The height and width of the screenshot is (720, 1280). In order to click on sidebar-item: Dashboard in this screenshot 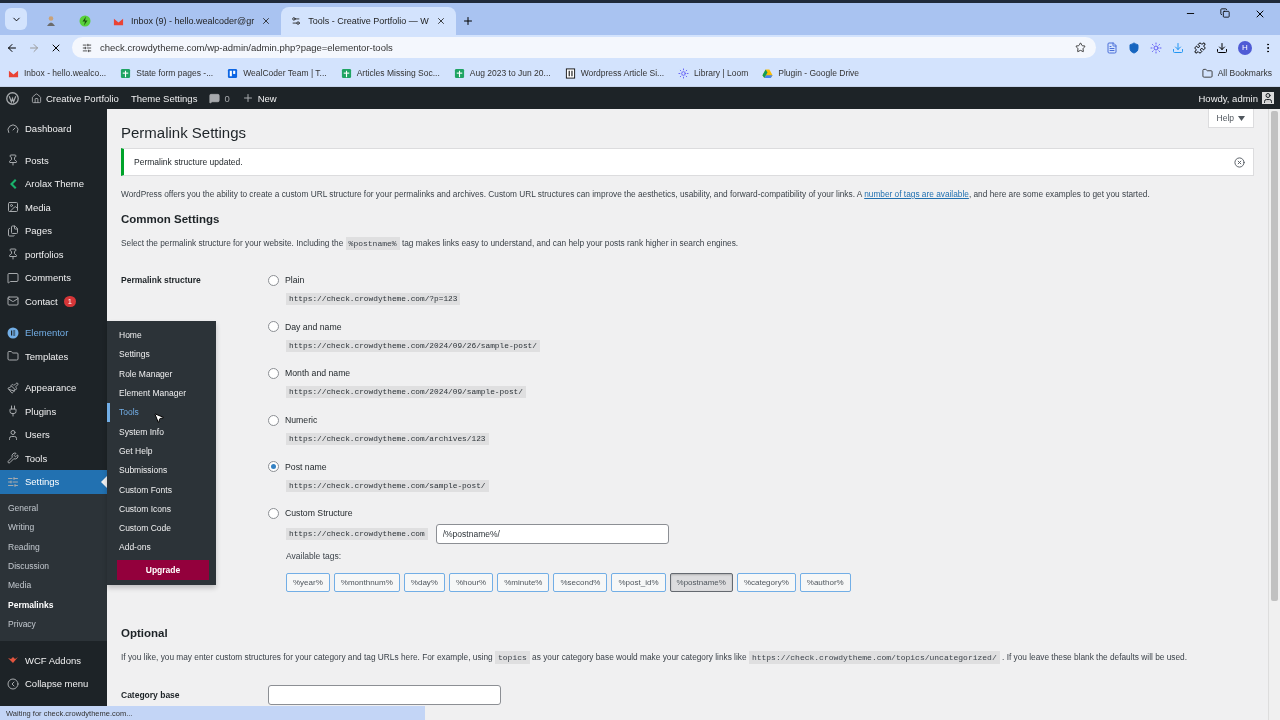, I will do `click(53, 129)`.